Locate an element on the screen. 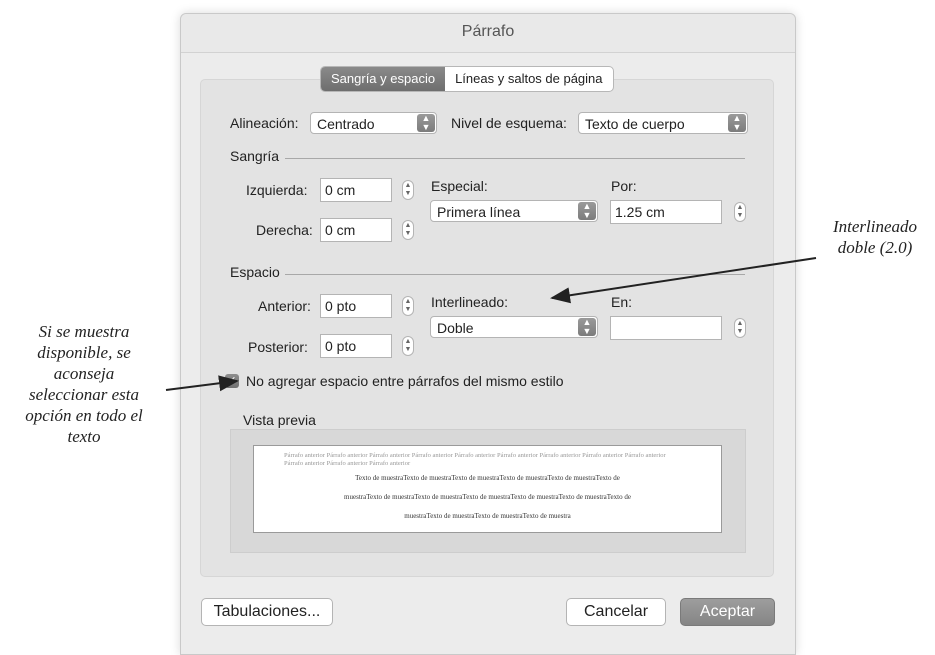 Image resolution: width=935 pixels, height=655 pixels. arrow-to-checkbox is located at coordinates (202, 383).